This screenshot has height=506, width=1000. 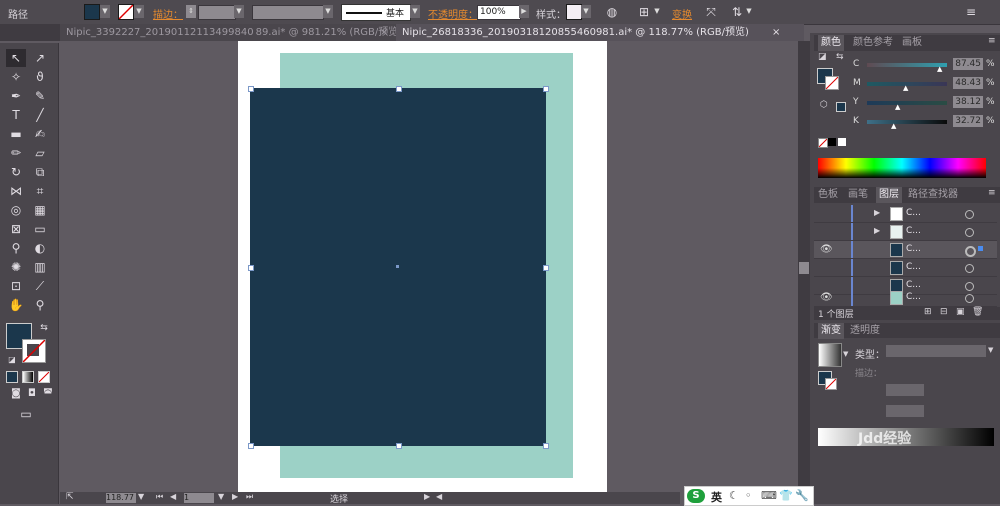 I want to click on next-artboard-icon: ▶, so click(x=235, y=496).